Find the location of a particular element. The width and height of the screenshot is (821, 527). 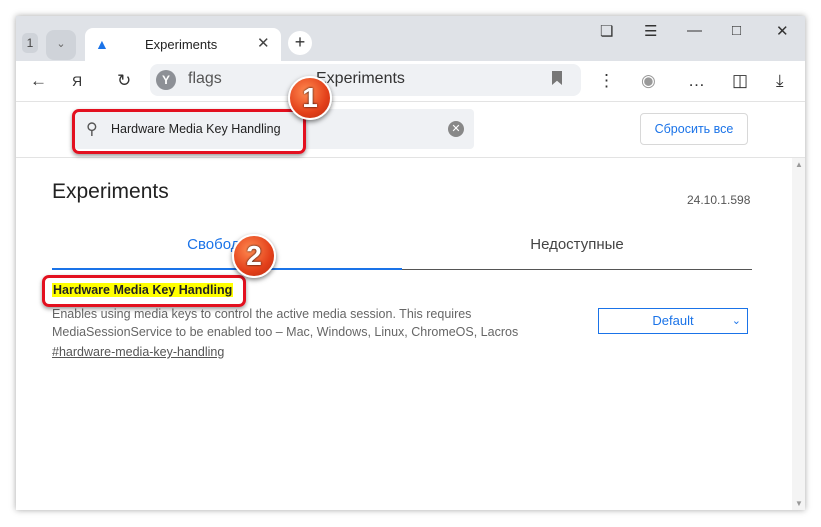

select-value: Default is located at coordinates (673, 320).